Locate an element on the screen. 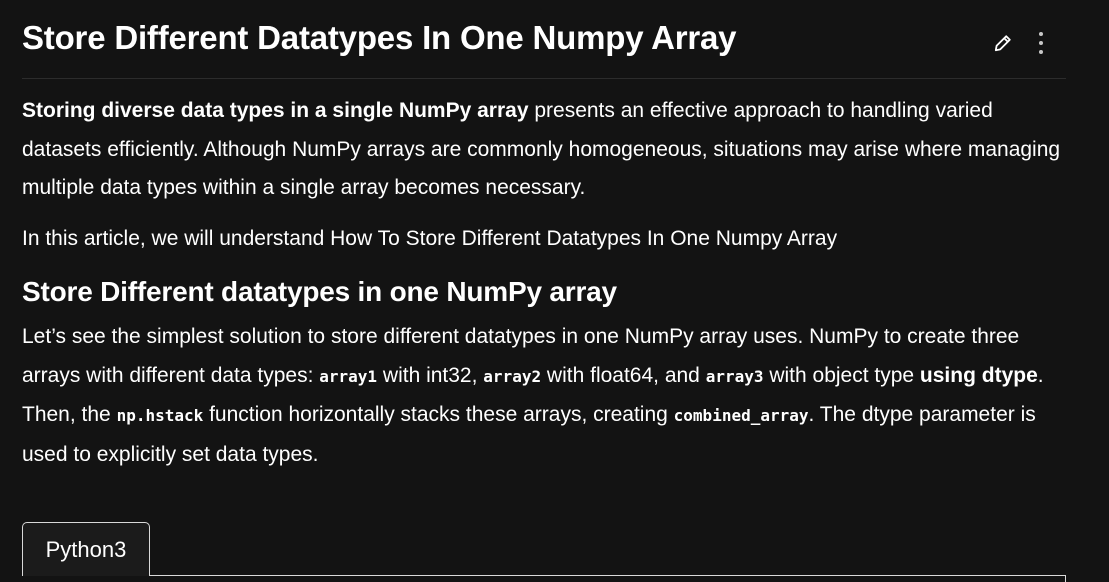 This screenshot has height=582, width=1109. section-text: with float64, and is located at coordinates (623, 375).